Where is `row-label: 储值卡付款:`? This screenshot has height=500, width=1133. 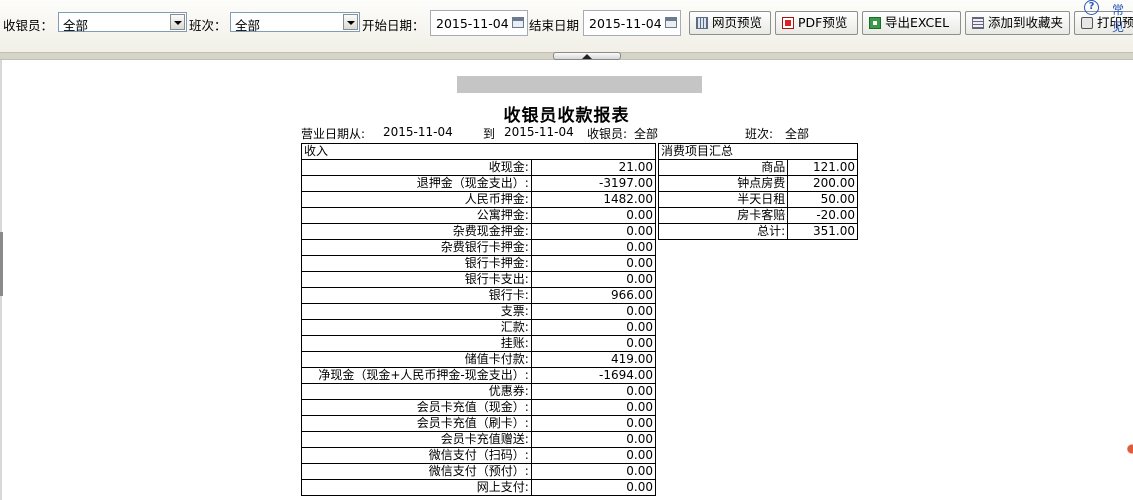
row-label: 储值卡付款: is located at coordinates (416, 359).